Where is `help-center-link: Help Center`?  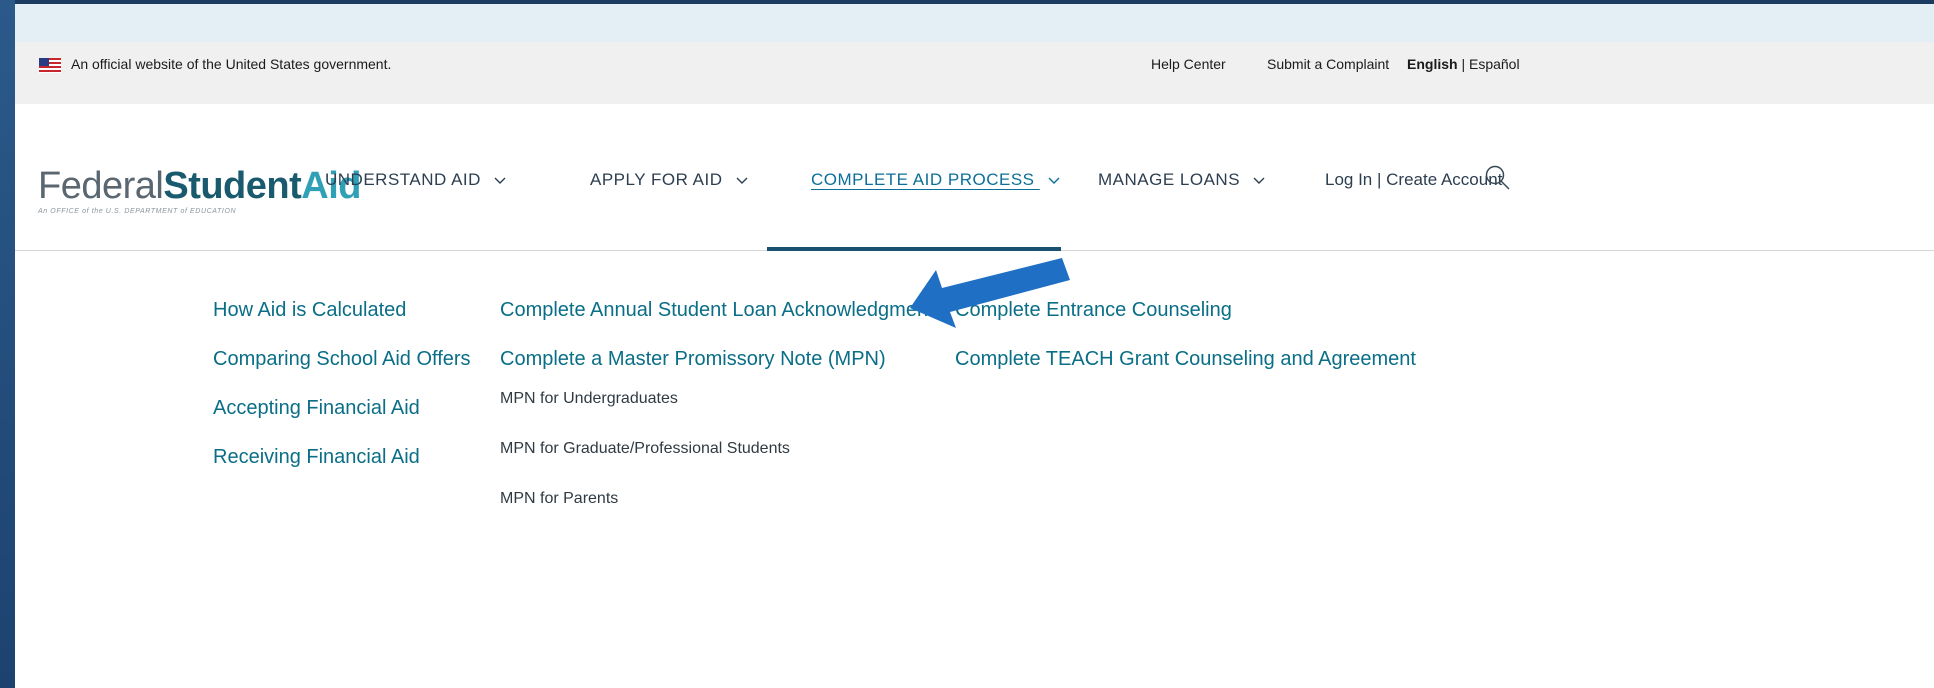 help-center-link: Help Center is located at coordinates (1188, 64).